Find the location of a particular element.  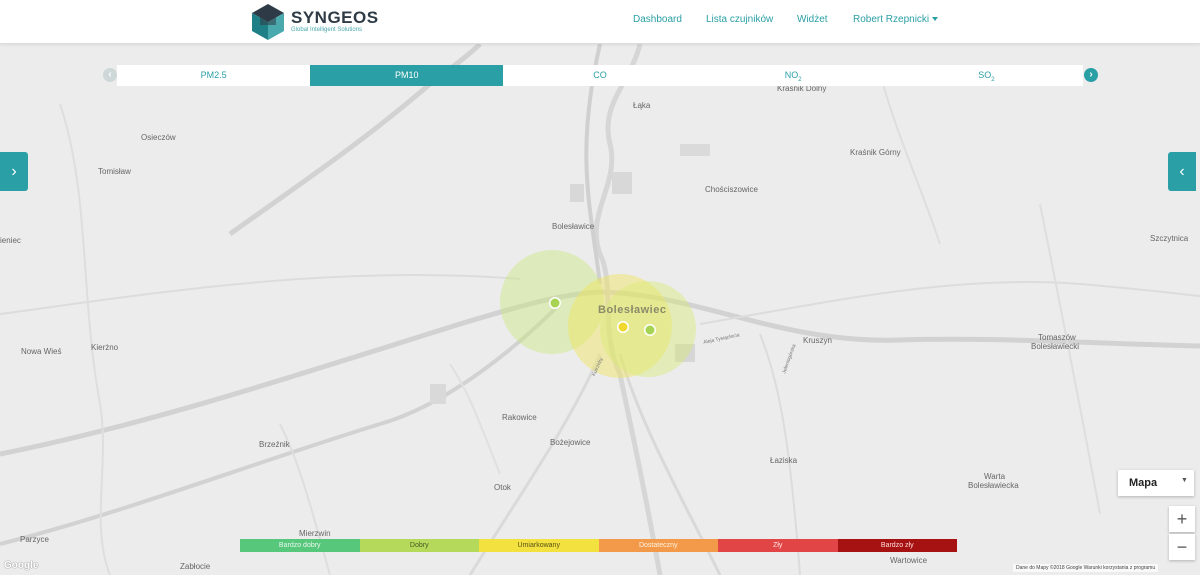

syngeos-logo-icon is located at coordinates (268, 22).